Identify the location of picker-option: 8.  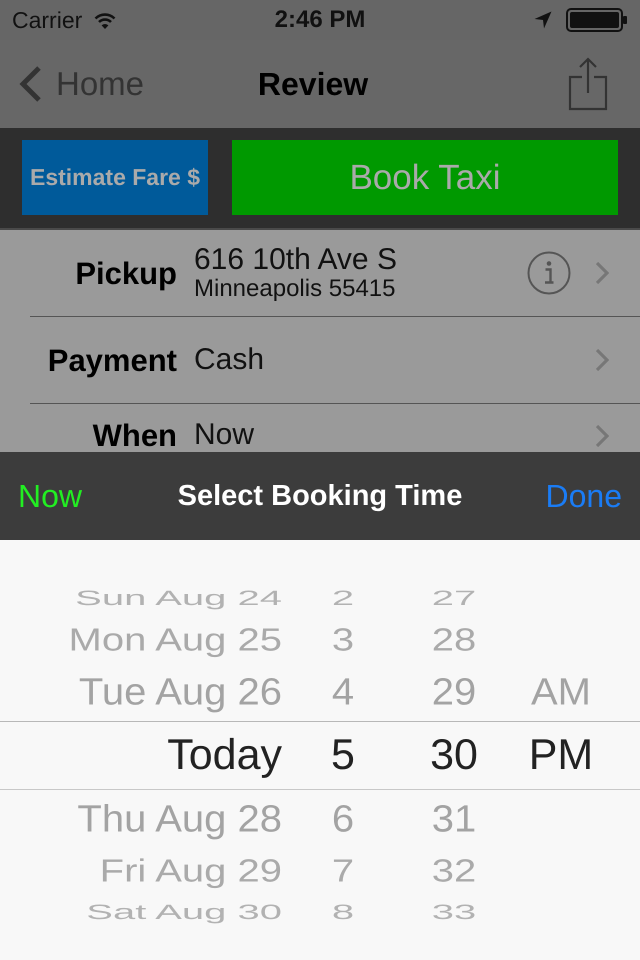
(343, 912).